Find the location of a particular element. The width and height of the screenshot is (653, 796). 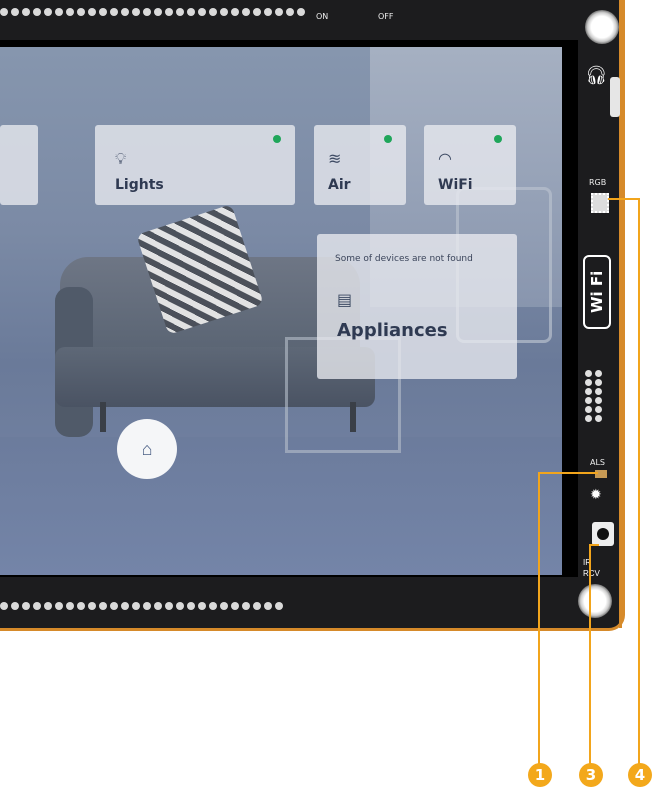

device-card-air: ≋ Air is located at coordinates (360, 165).